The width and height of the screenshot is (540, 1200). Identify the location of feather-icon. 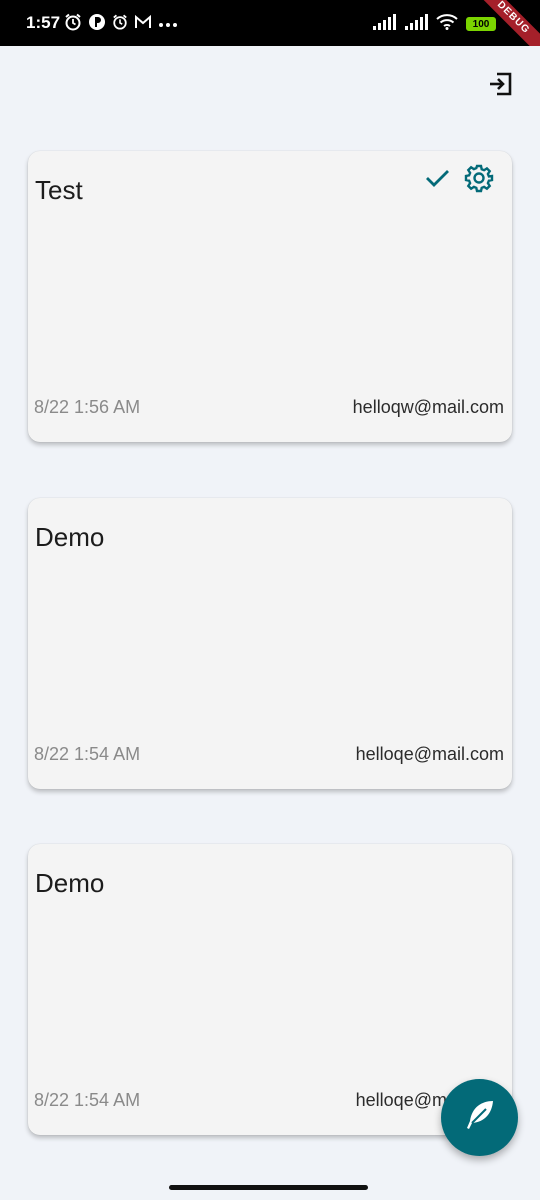
(480, 1117).